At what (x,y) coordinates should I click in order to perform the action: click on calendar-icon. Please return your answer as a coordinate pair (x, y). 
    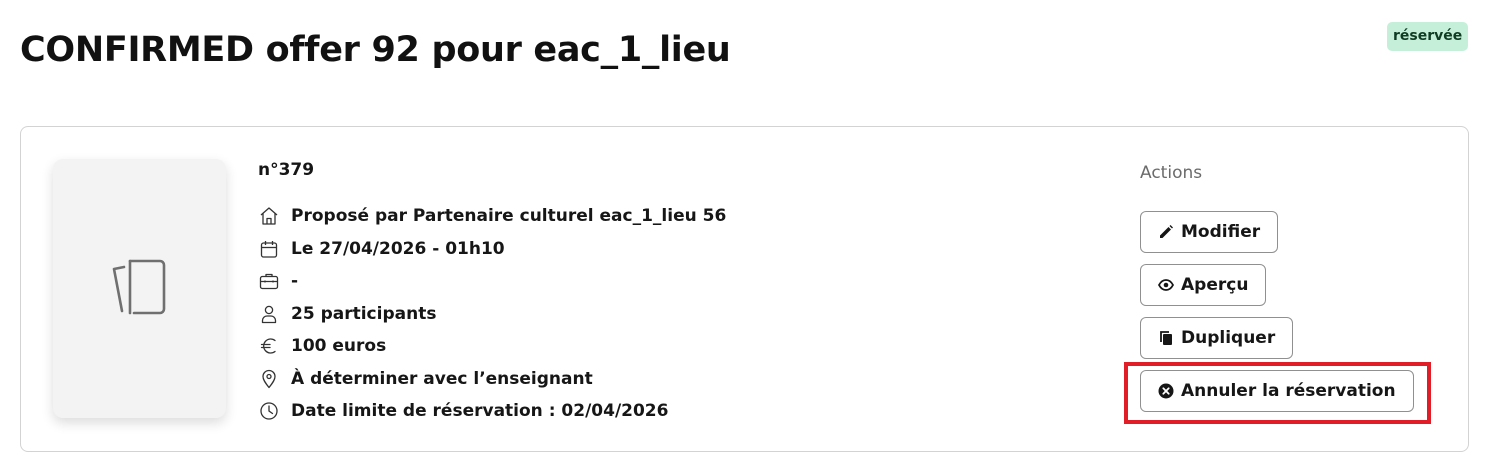
    Looking at the image, I should click on (269, 249).